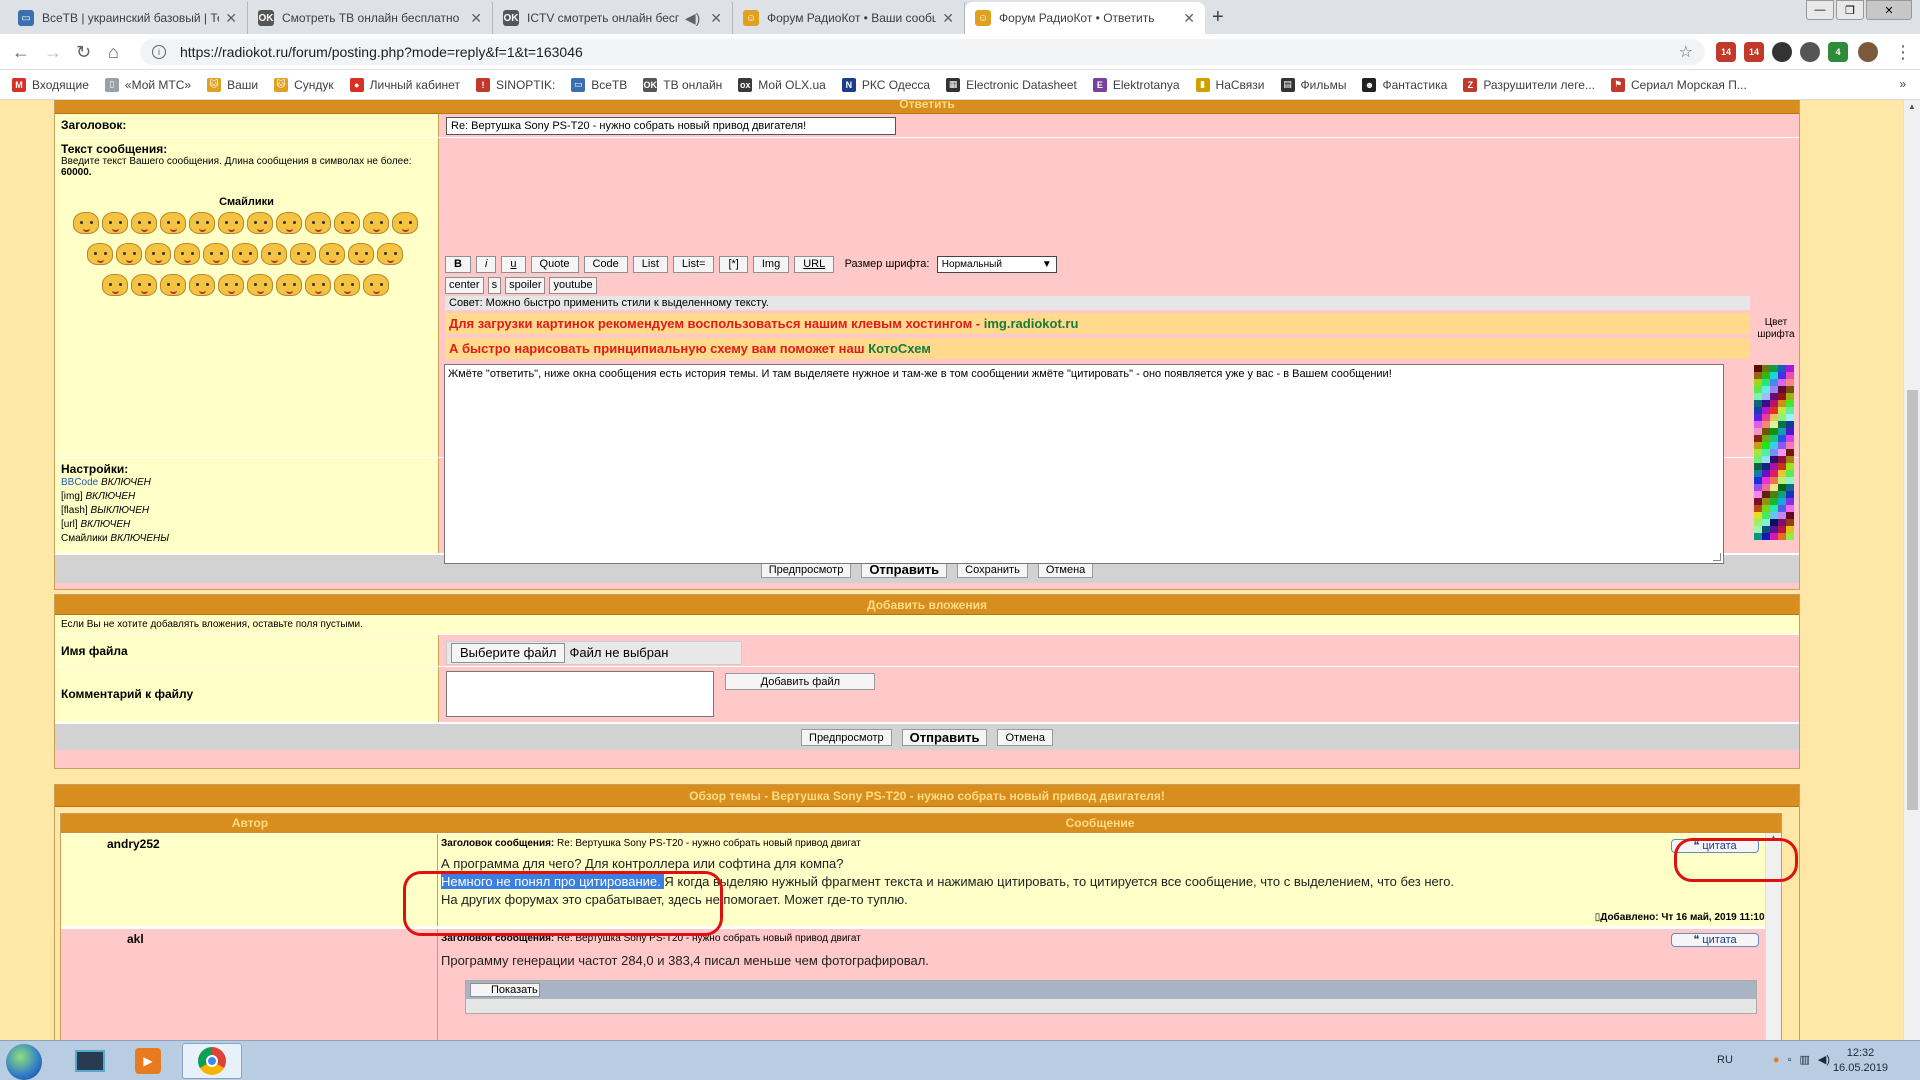  Describe the element at coordinates (899, 348) in the screenshot. I see `kotoschem-link: КотоСхем` at that location.